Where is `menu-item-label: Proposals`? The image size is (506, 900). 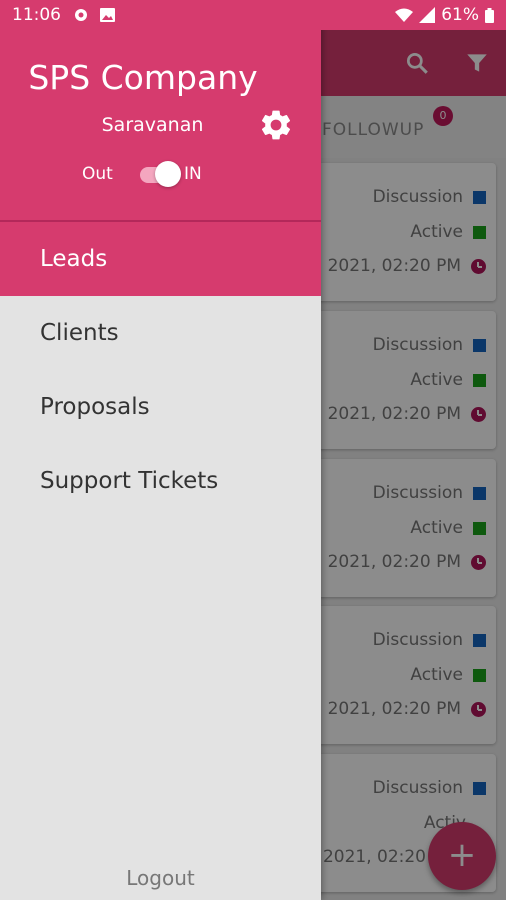 menu-item-label: Proposals is located at coordinates (95, 407).